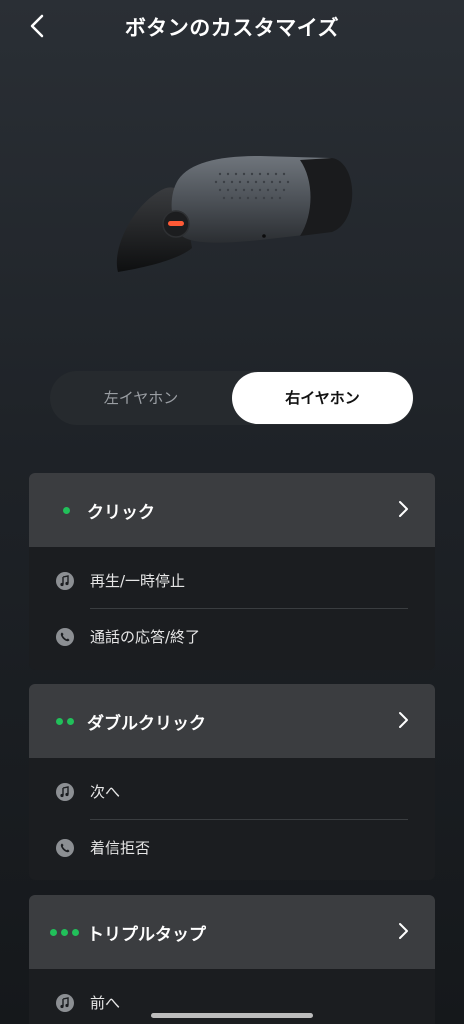  What do you see at coordinates (232, 848) in the screenshot?
I see `list-item: 着信拒否` at bounding box center [232, 848].